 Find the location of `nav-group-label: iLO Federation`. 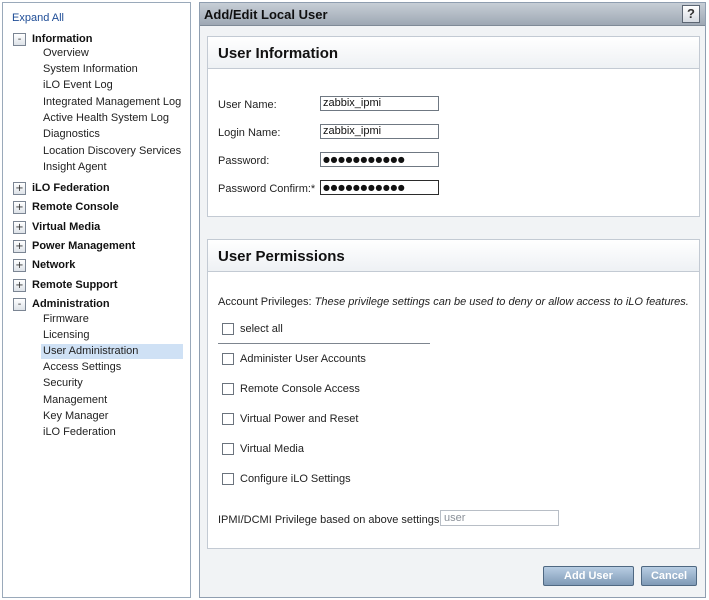

nav-group-label: iLO Federation is located at coordinates (71, 188).